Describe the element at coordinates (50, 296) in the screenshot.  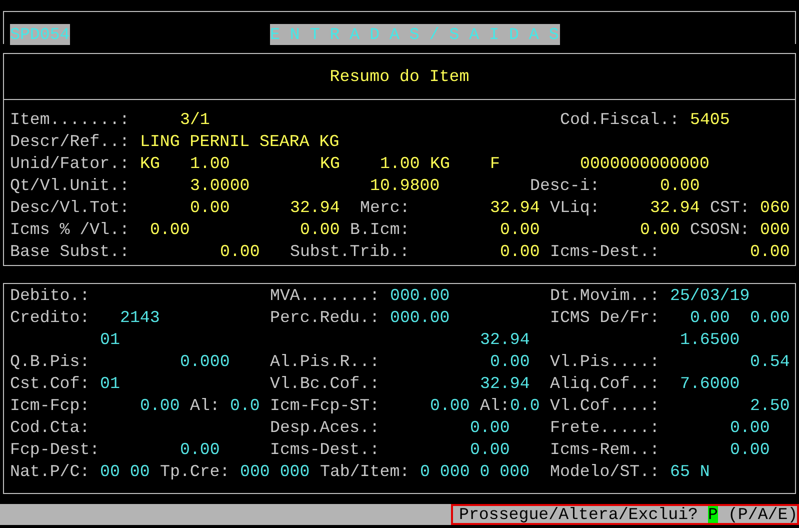
I see `field-label: Debito.:` at that location.